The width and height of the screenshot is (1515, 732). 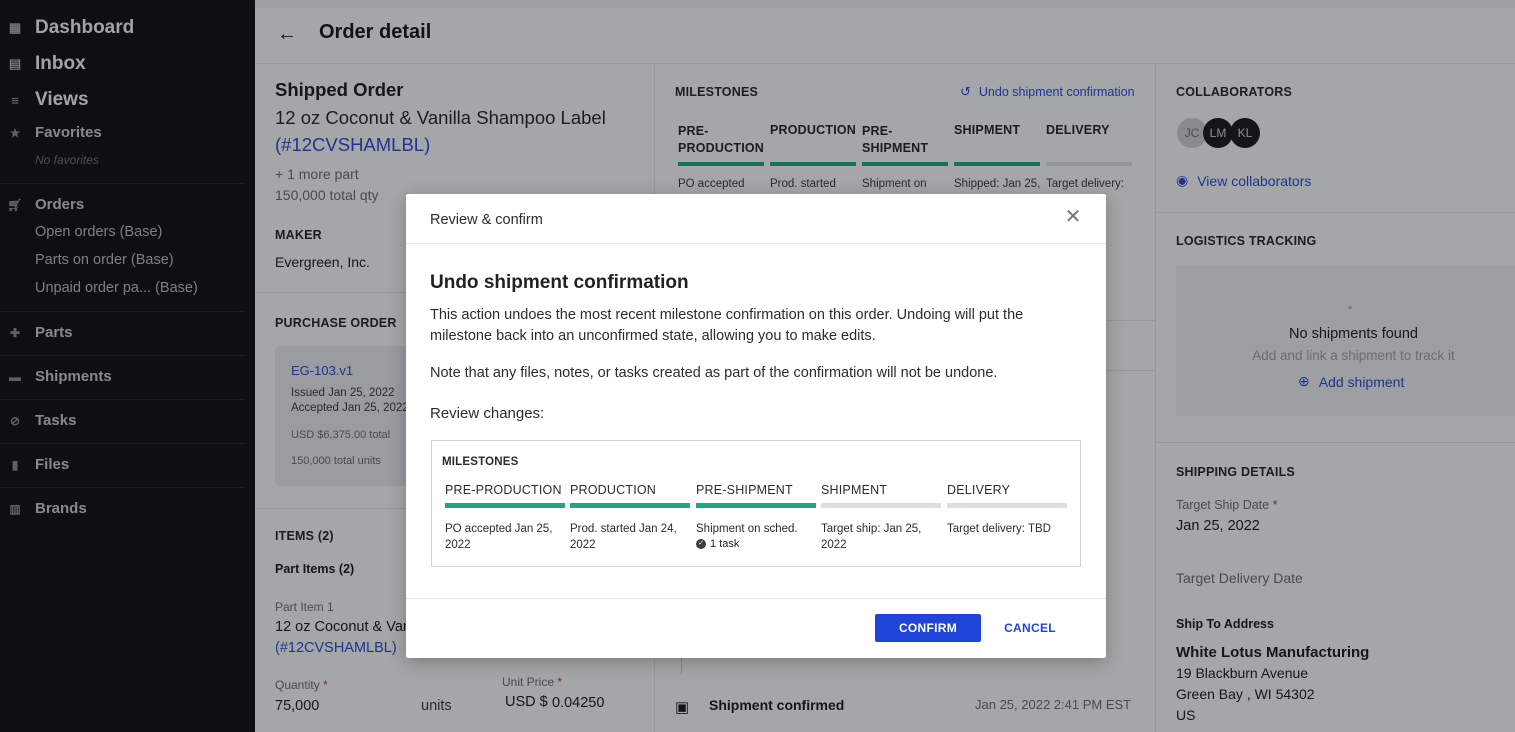 I want to click on review-changes-label: Review changes:, so click(x=487, y=413).